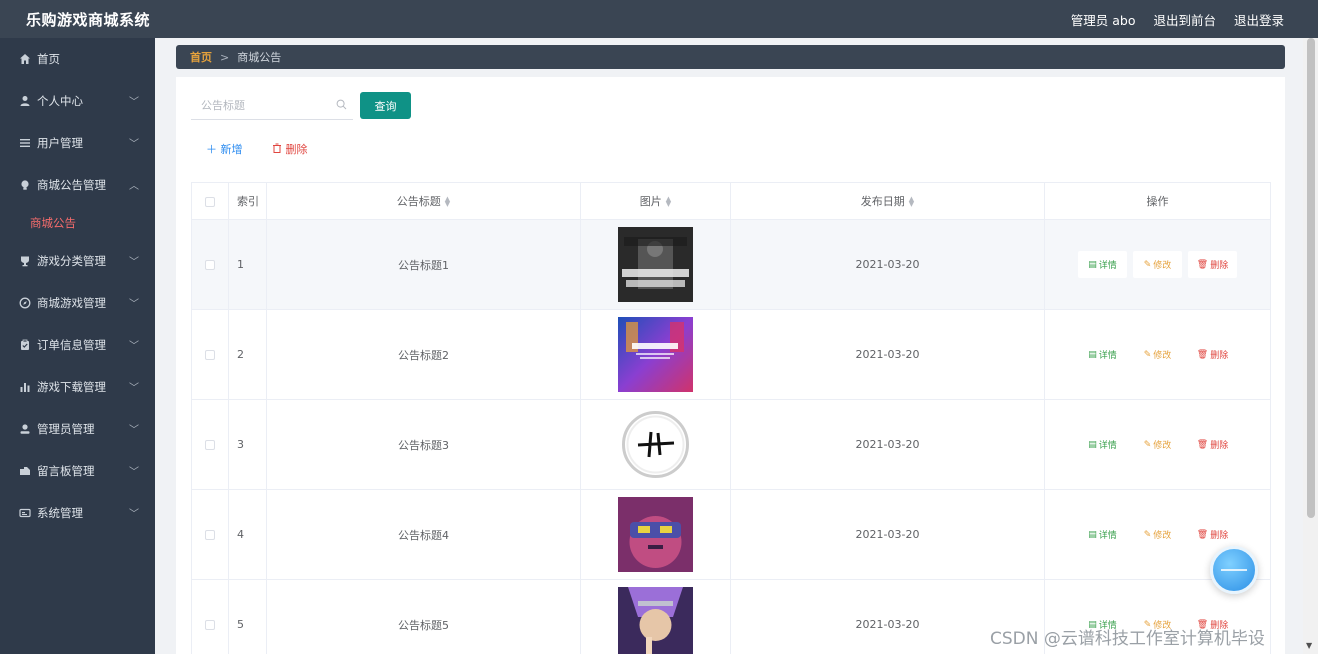 This screenshot has height=654, width=1318. What do you see at coordinates (66, 471) in the screenshot?
I see `sidebar-item-label: 留言板管理` at bounding box center [66, 471].